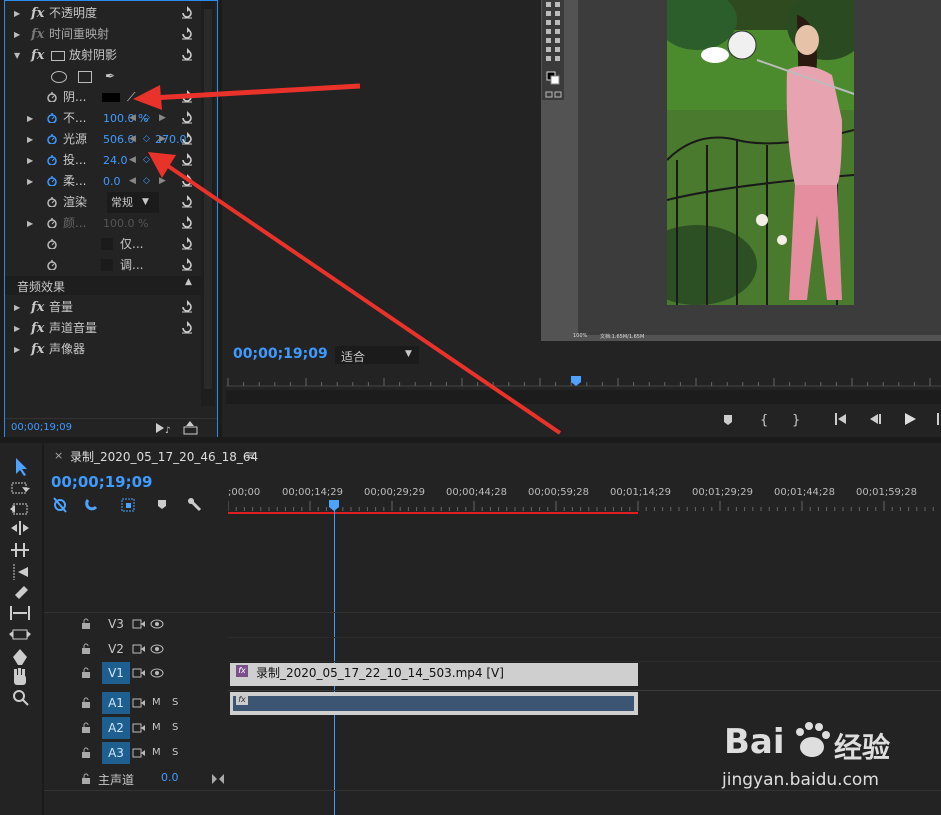 Image resolution: width=941 pixels, height=815 pixels. Describe the element at coordinates (162, 504) in the screenshot. I see `marker-icon` at that location.